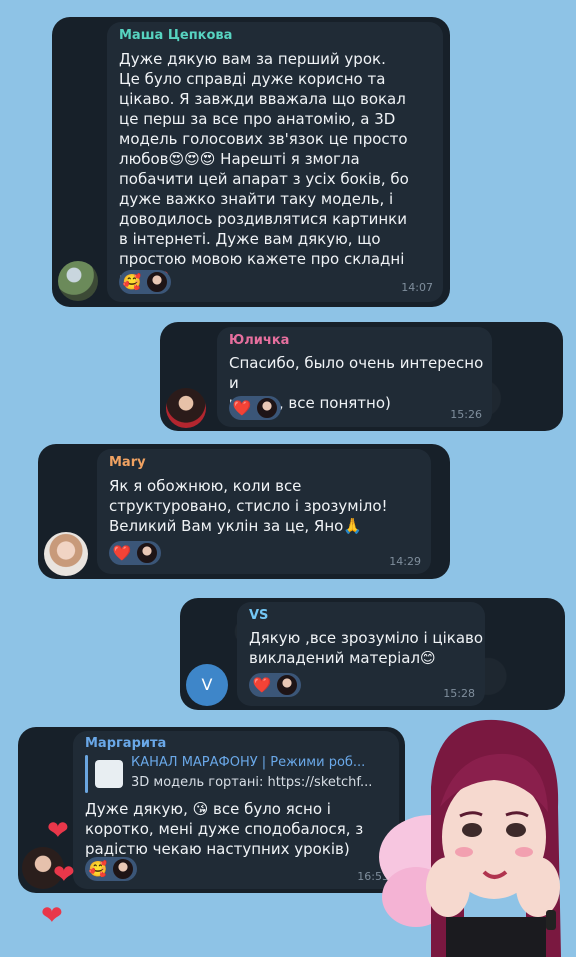  Describe the element at coordinates (470, 838) in the screenshot. I see `avatar-sticker` at that location.